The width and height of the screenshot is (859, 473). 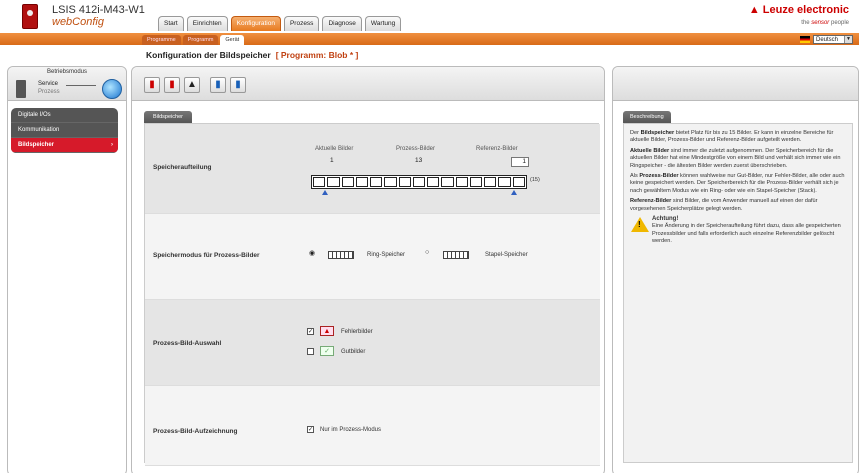 What do you see at coordinates (312, 253) in the screenshot?
I see `ring-radio: ◉` at bounding box center [312, 253].